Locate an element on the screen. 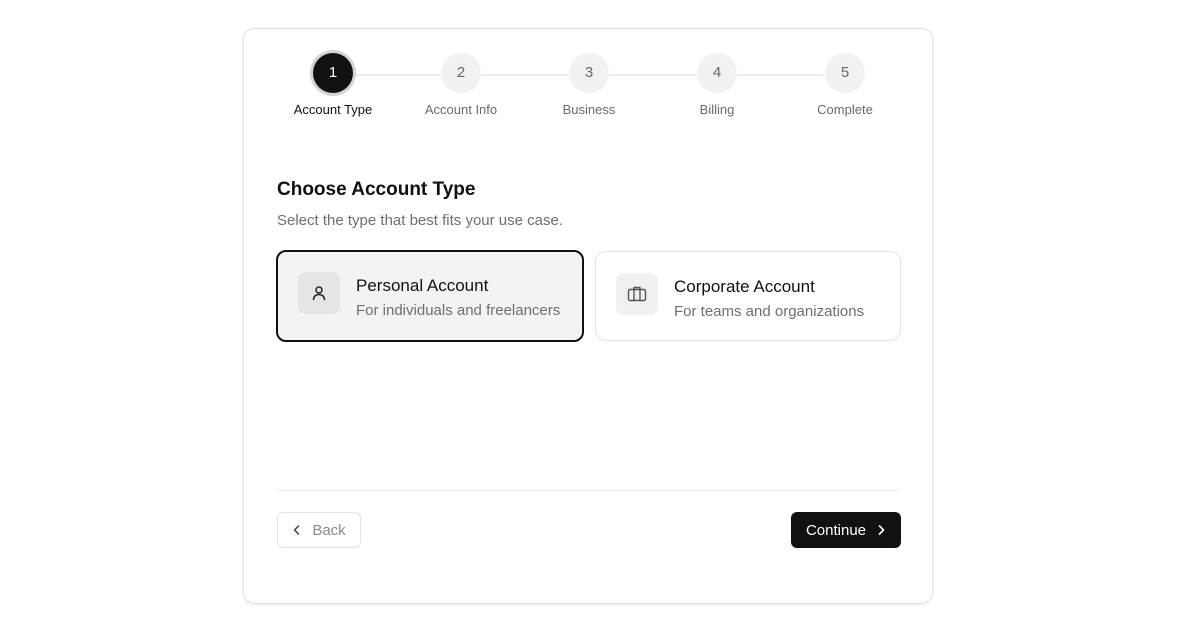 The height and width of the screenshot is (630, 1200). step-account-info: 2 Account Info is located at coordinates (461, 85).